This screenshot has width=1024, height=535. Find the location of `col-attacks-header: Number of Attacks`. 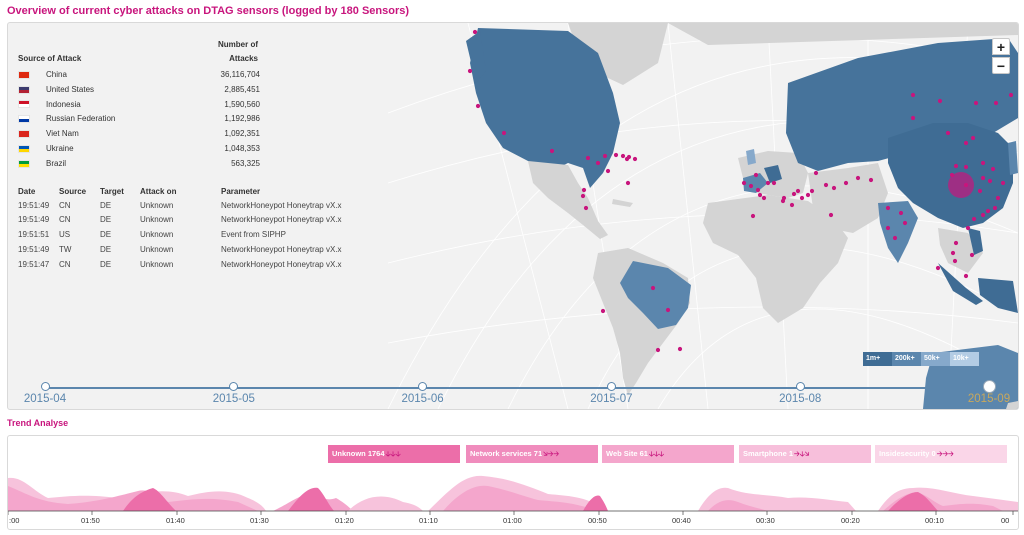

col-attacks-header: Number of Attacks is located at coordinates (238, 51).